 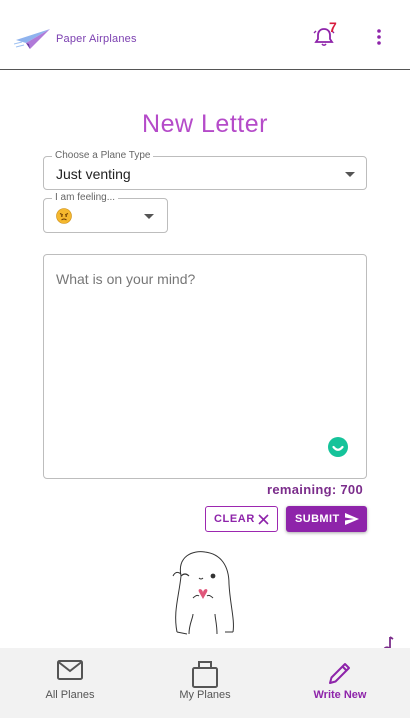 What do you see at coordinates (379, 37) in the screenshot?
I see `more-vert-icon` at bounding box center [379, 37].